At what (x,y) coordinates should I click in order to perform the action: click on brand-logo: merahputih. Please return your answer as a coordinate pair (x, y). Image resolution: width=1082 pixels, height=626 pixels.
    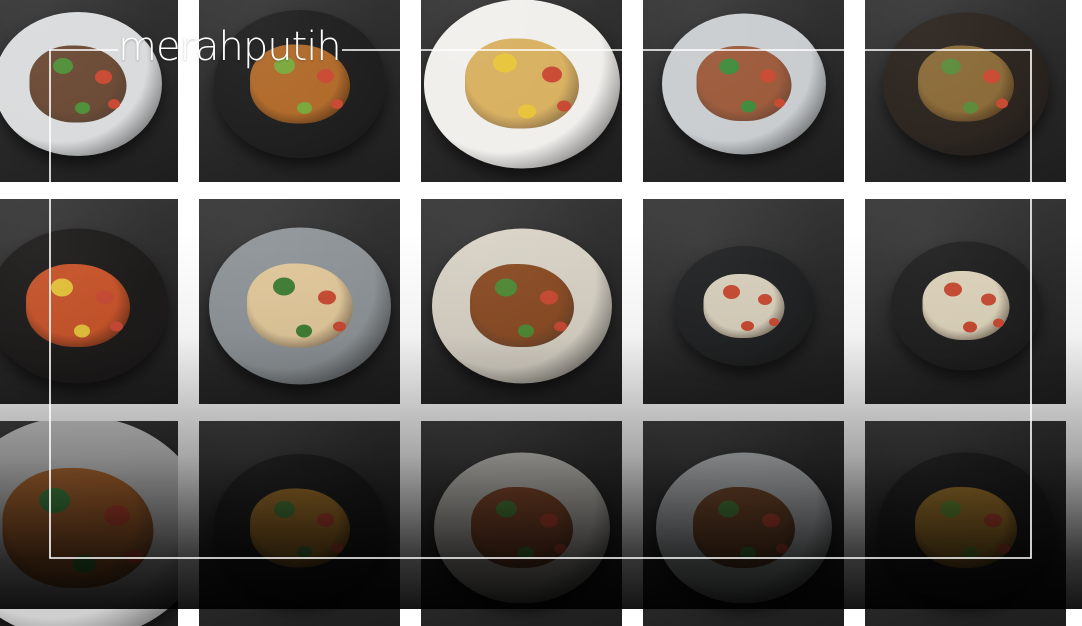
    Looking at the image, I should click on (230, 47).